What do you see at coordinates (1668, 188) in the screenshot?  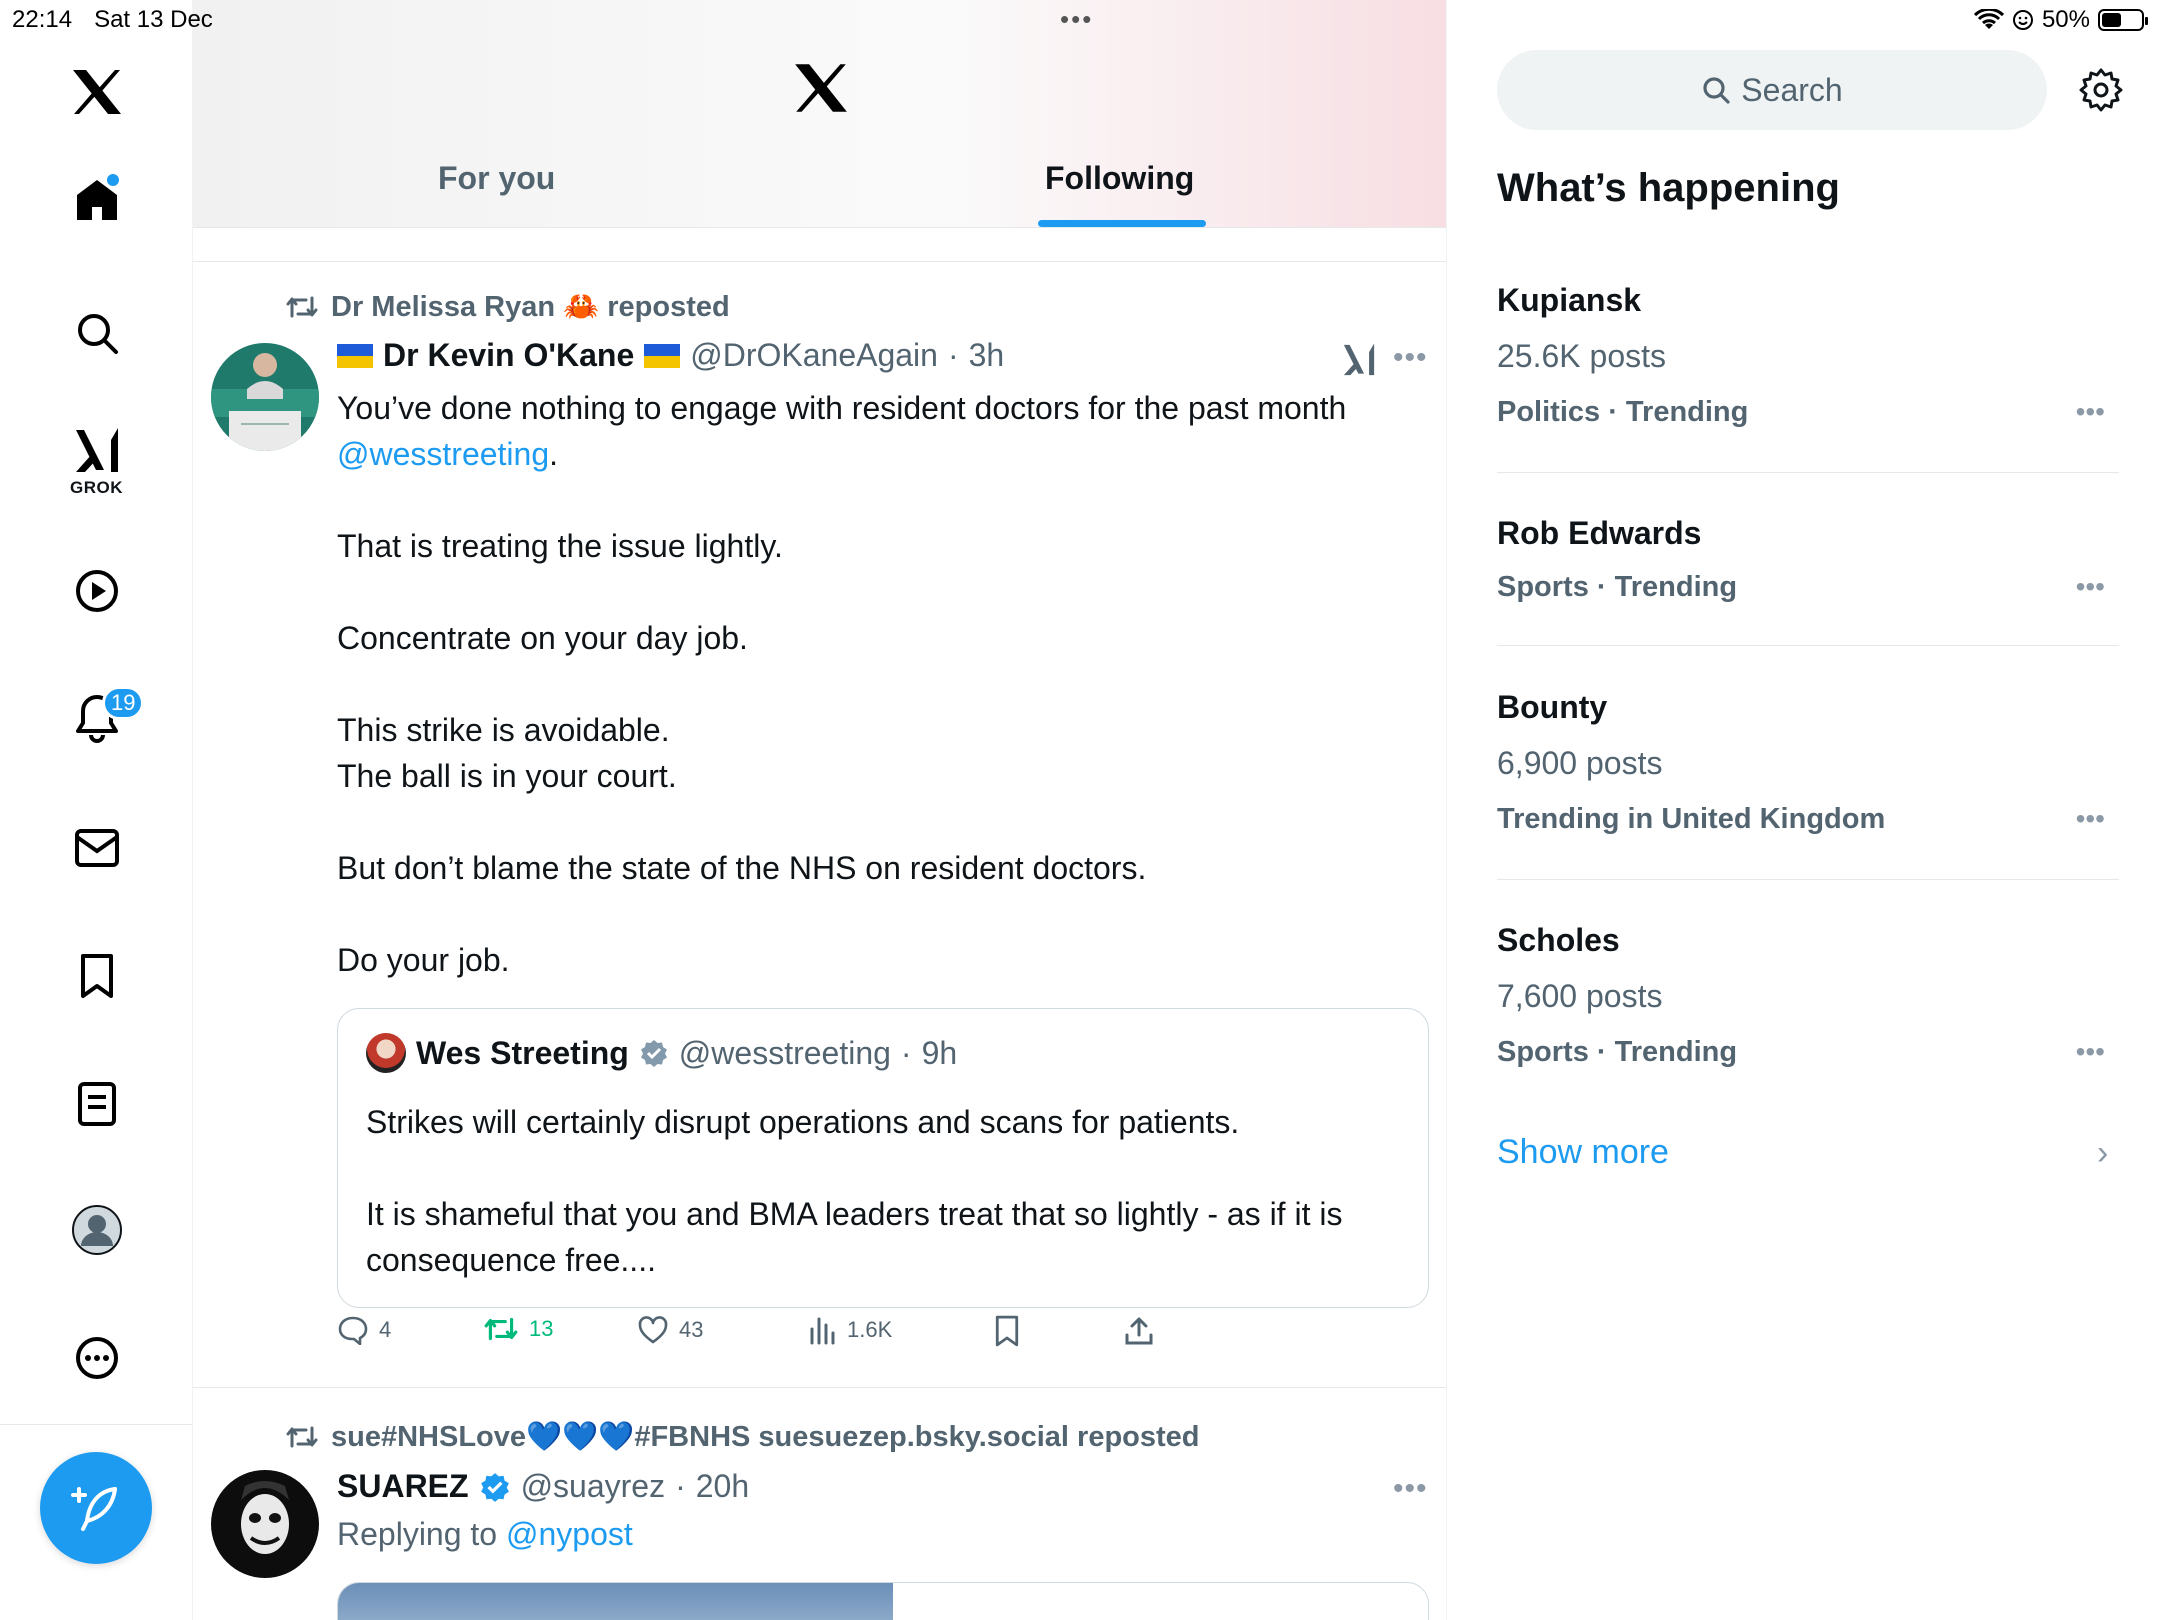 I see `whats-happening-title: What’s happening` at bounding box center [1668, 188].